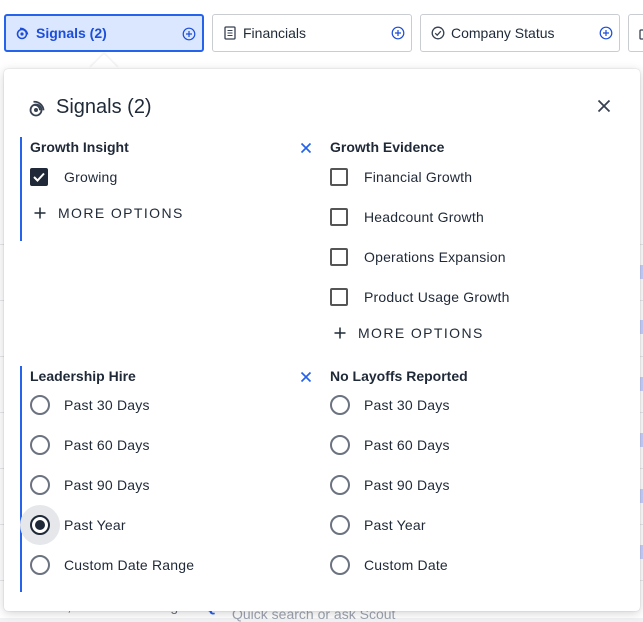 The height and width of the screenshot is (622, 643). Describe the element at coordinates (40, 525) in the screenshot. I see `radio-button-selected` at that location.